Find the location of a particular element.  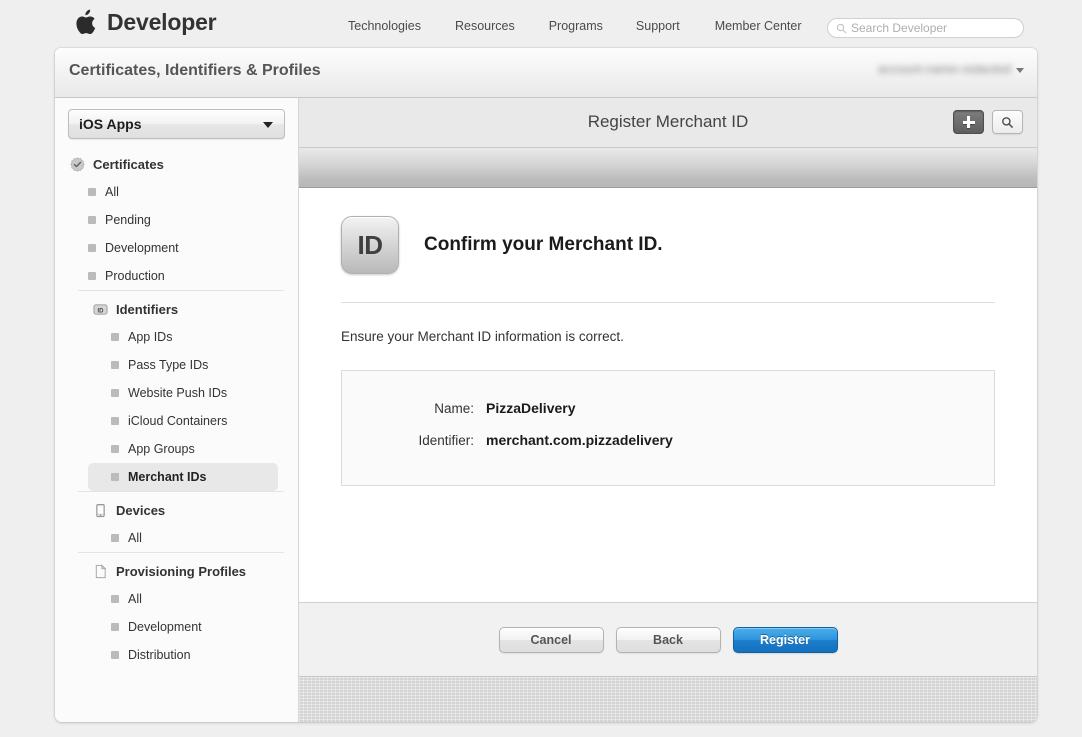

document-icon is located at coordinates (100, 571).